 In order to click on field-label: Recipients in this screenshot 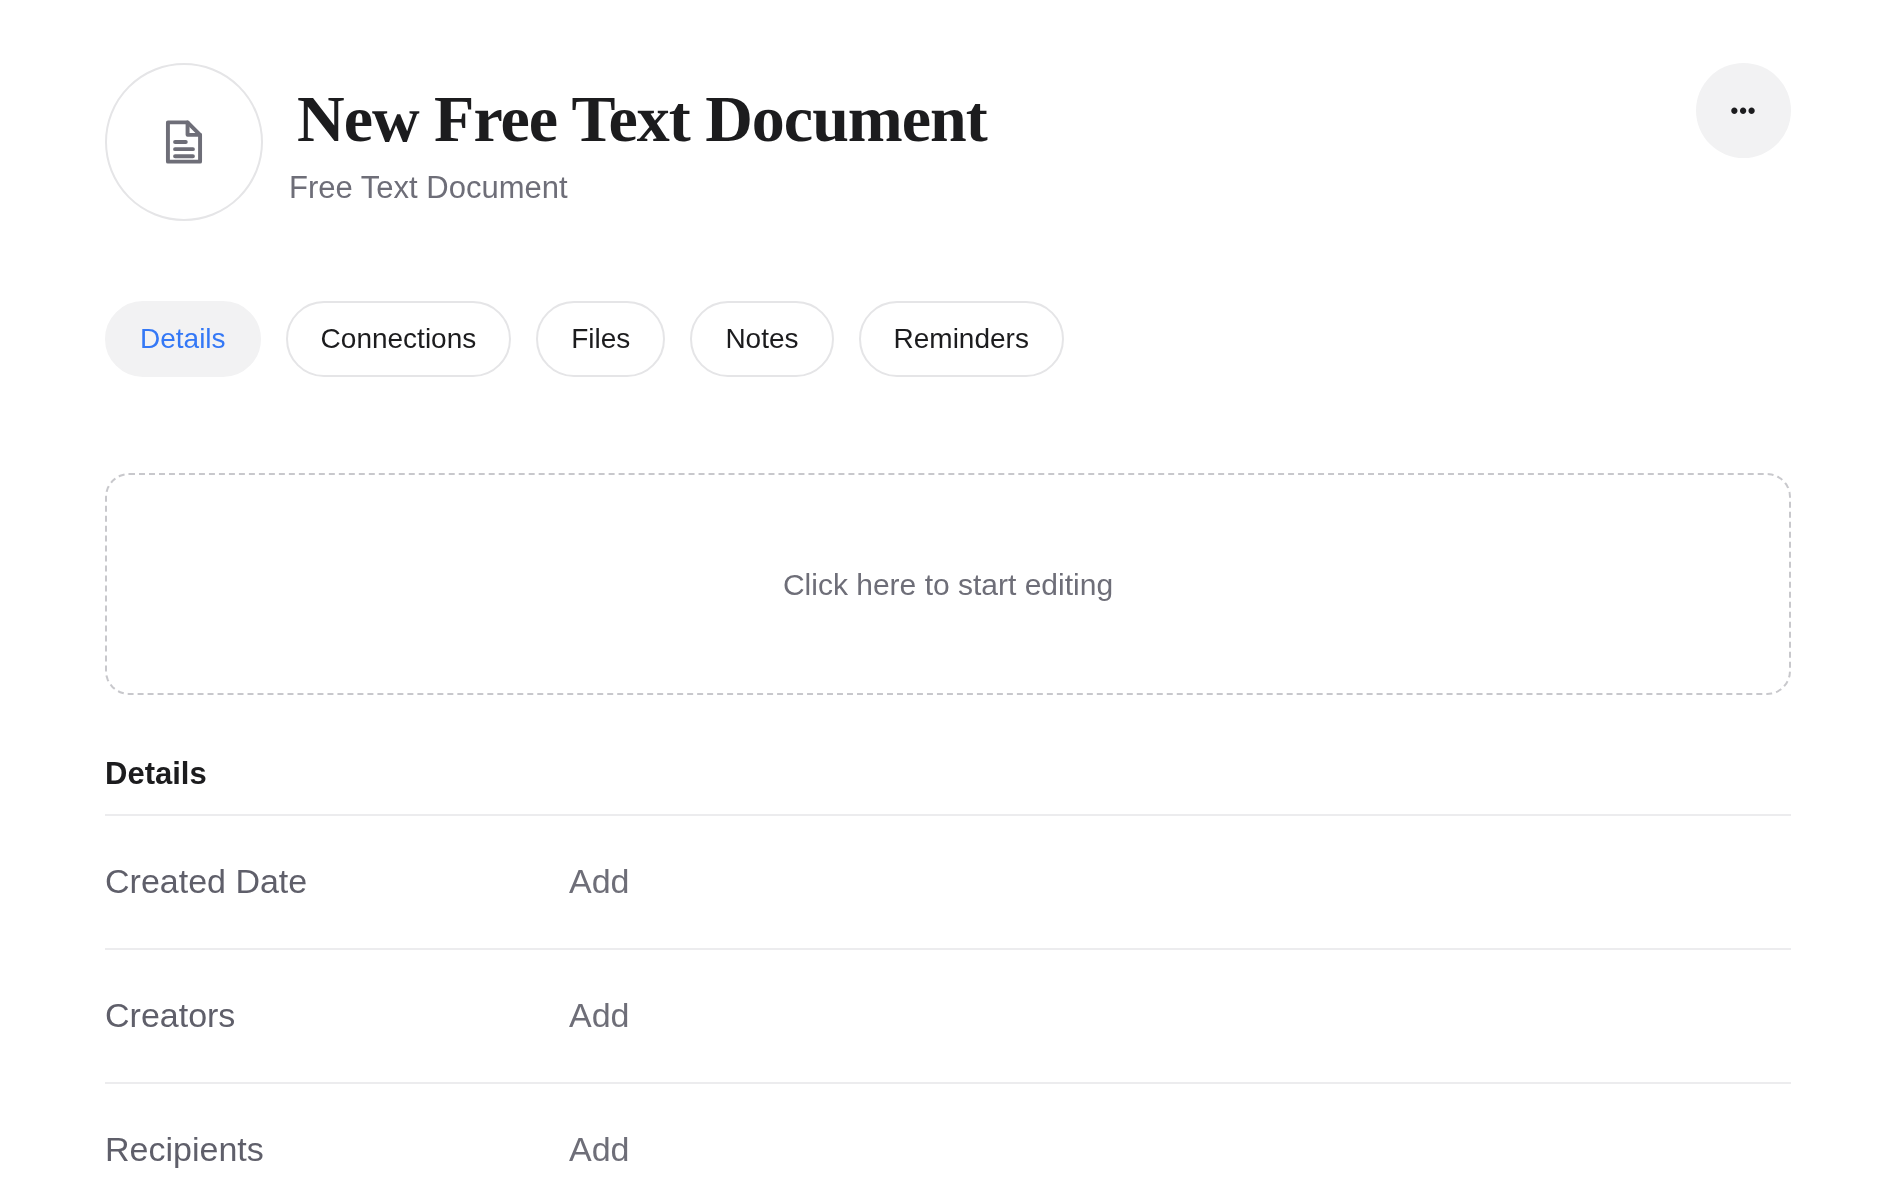, I will do `click(185, 1149)`.